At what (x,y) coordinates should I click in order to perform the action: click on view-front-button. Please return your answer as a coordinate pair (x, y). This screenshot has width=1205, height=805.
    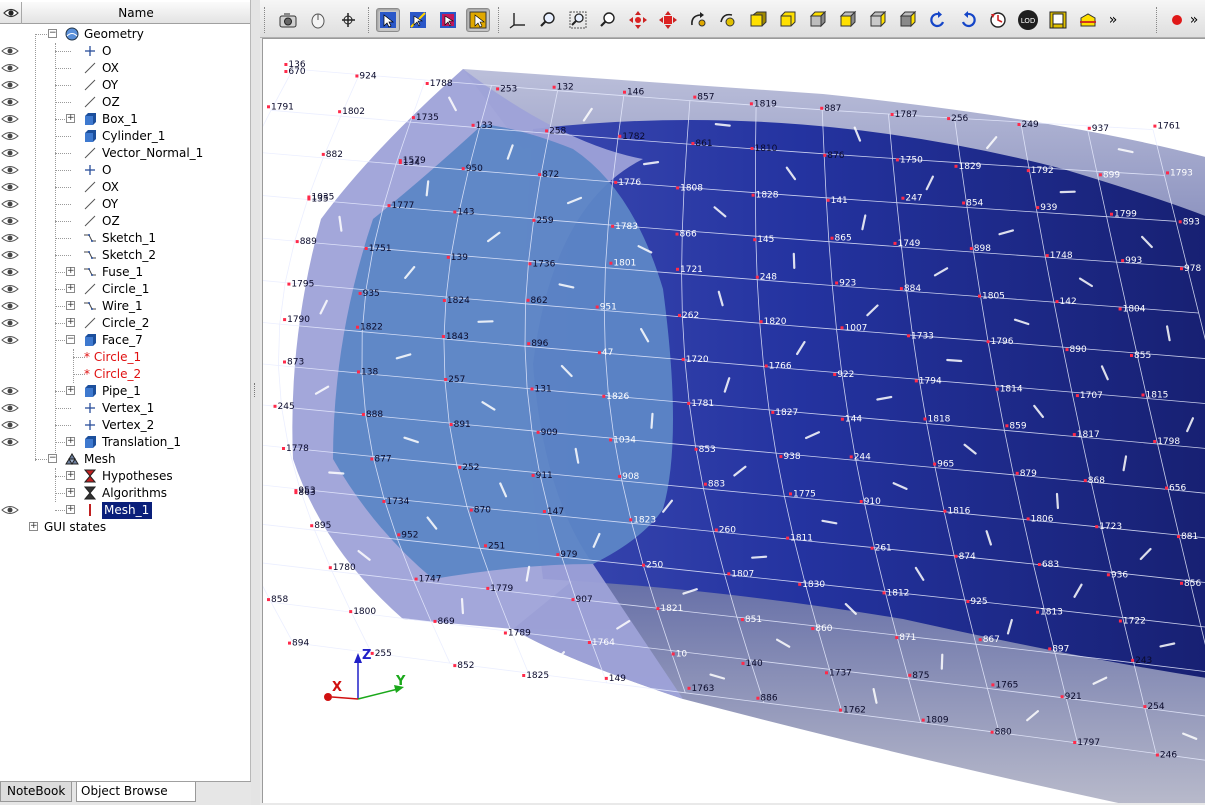
    Looking at the image, I should click on (758, 20).